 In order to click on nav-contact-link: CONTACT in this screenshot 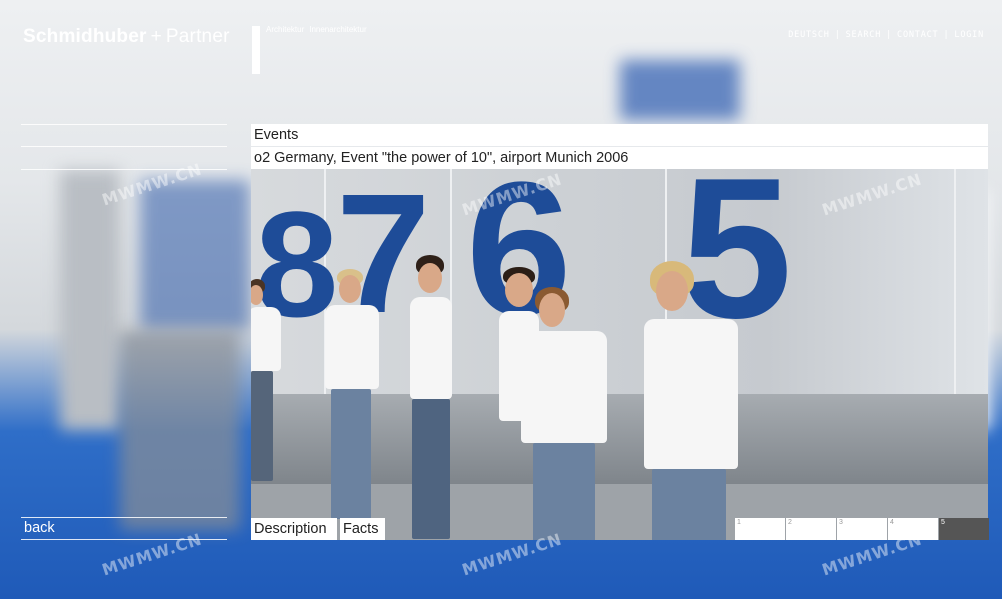, I will do `click(917, 35)`.